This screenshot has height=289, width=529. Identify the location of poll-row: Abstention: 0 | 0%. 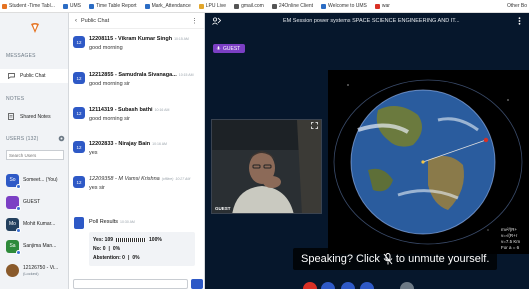
(116, 257).